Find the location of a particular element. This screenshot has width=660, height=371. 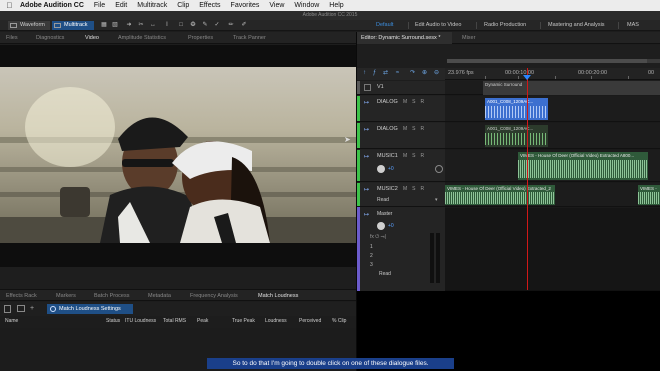

master-automation-mode: Read is located at coordinates (385, 274).